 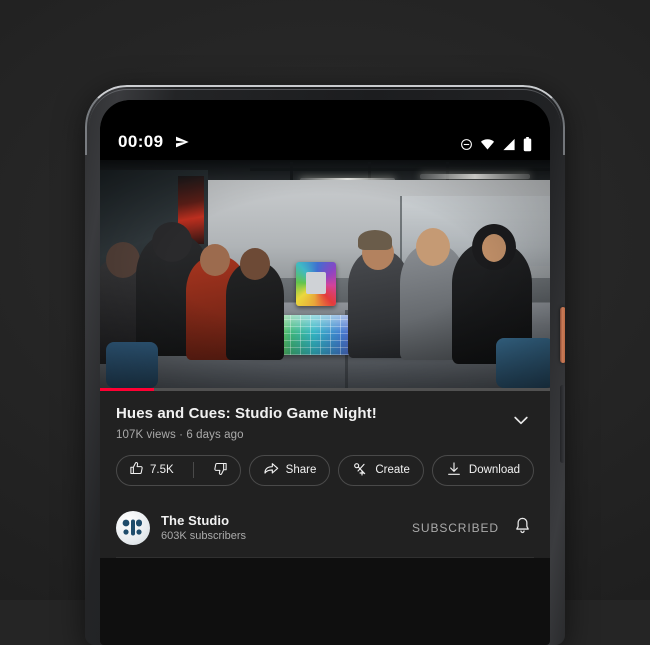 I want to click on notification-bell-icon, so click(x=522, y=528).